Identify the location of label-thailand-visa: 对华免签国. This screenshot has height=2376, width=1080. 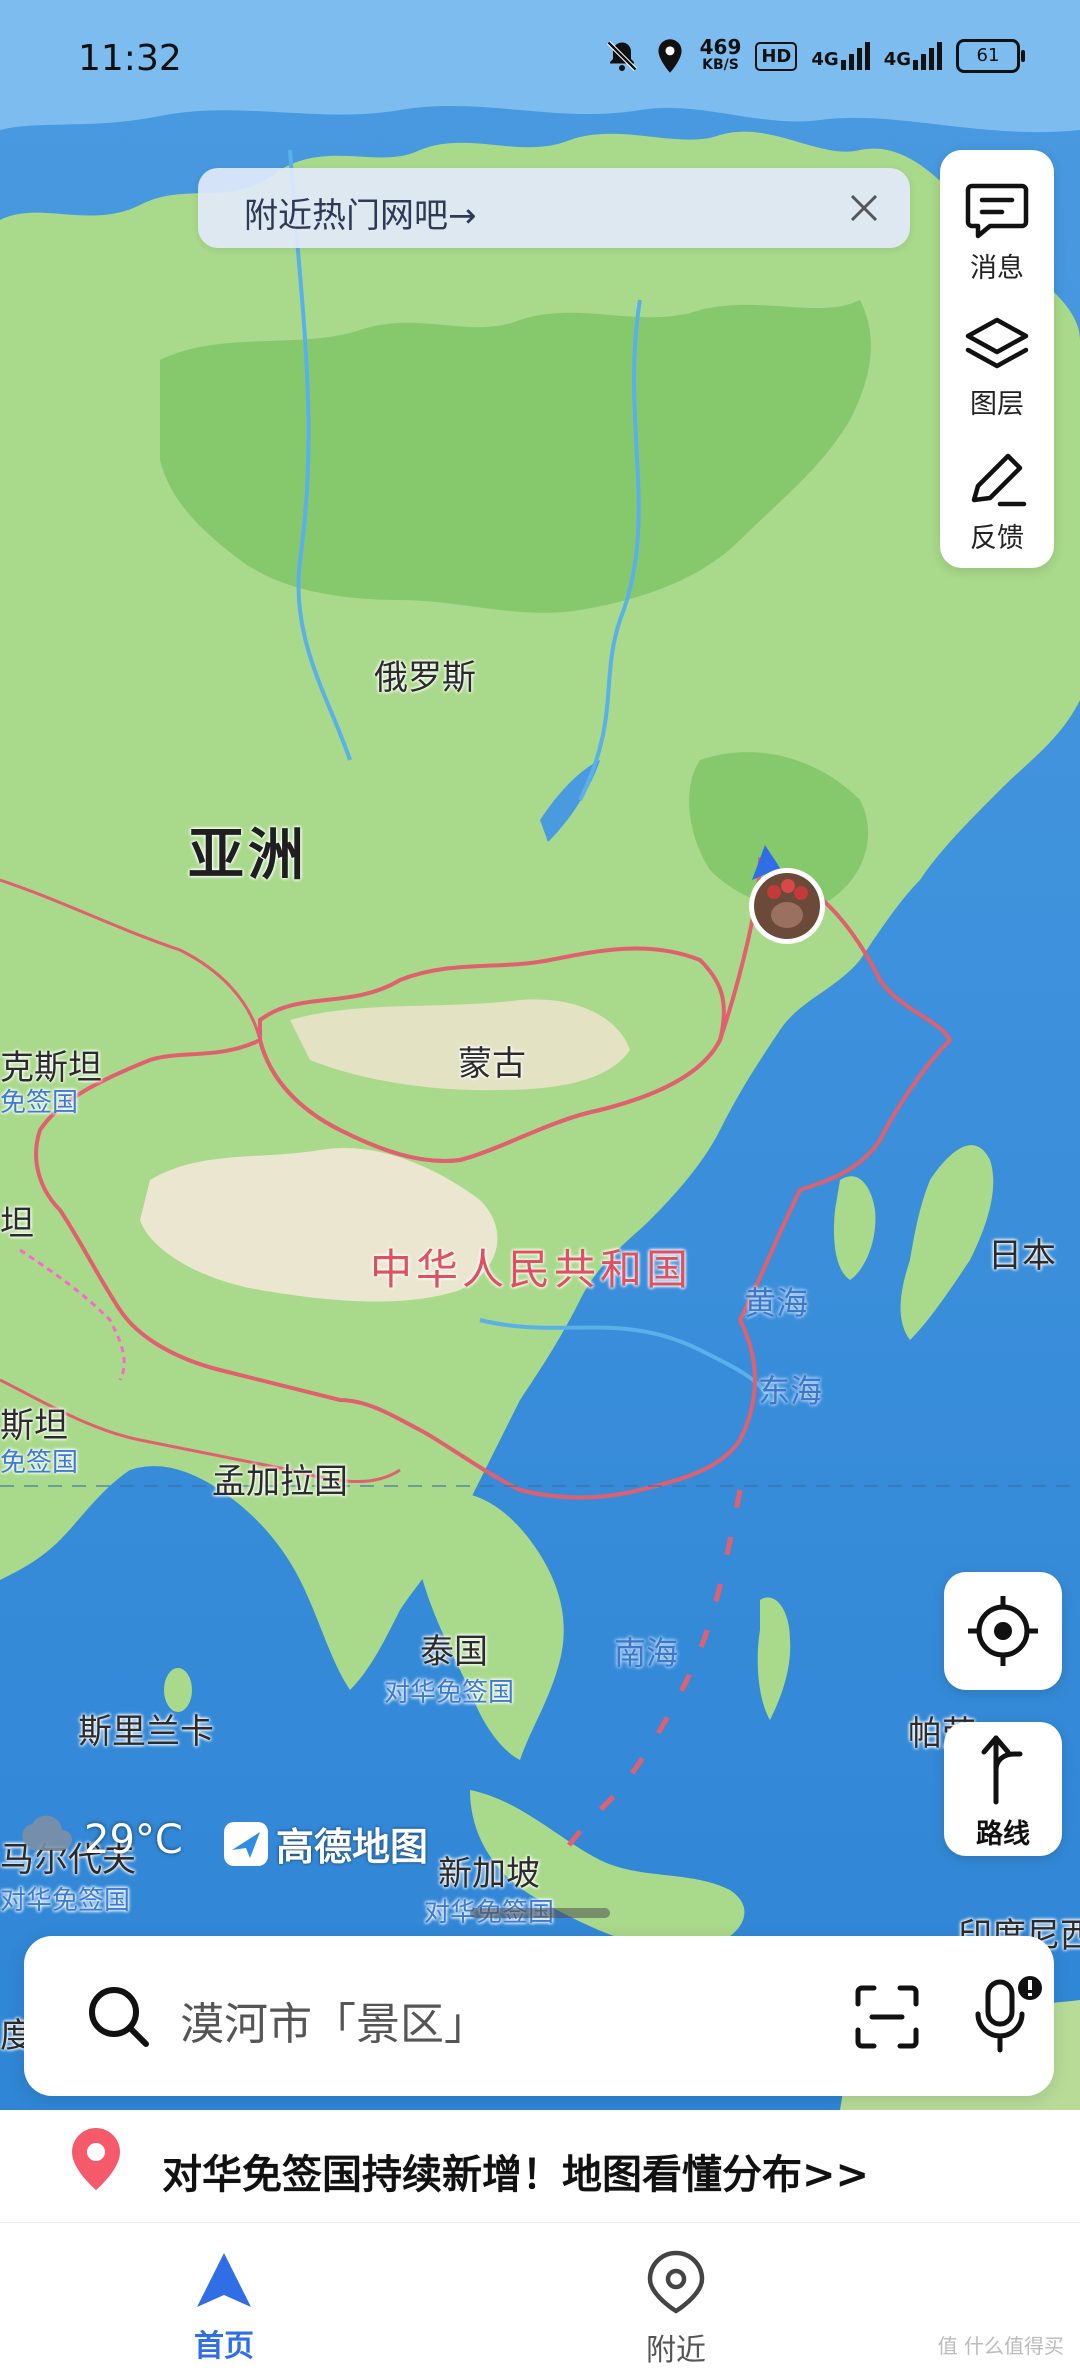
(449, 1693).